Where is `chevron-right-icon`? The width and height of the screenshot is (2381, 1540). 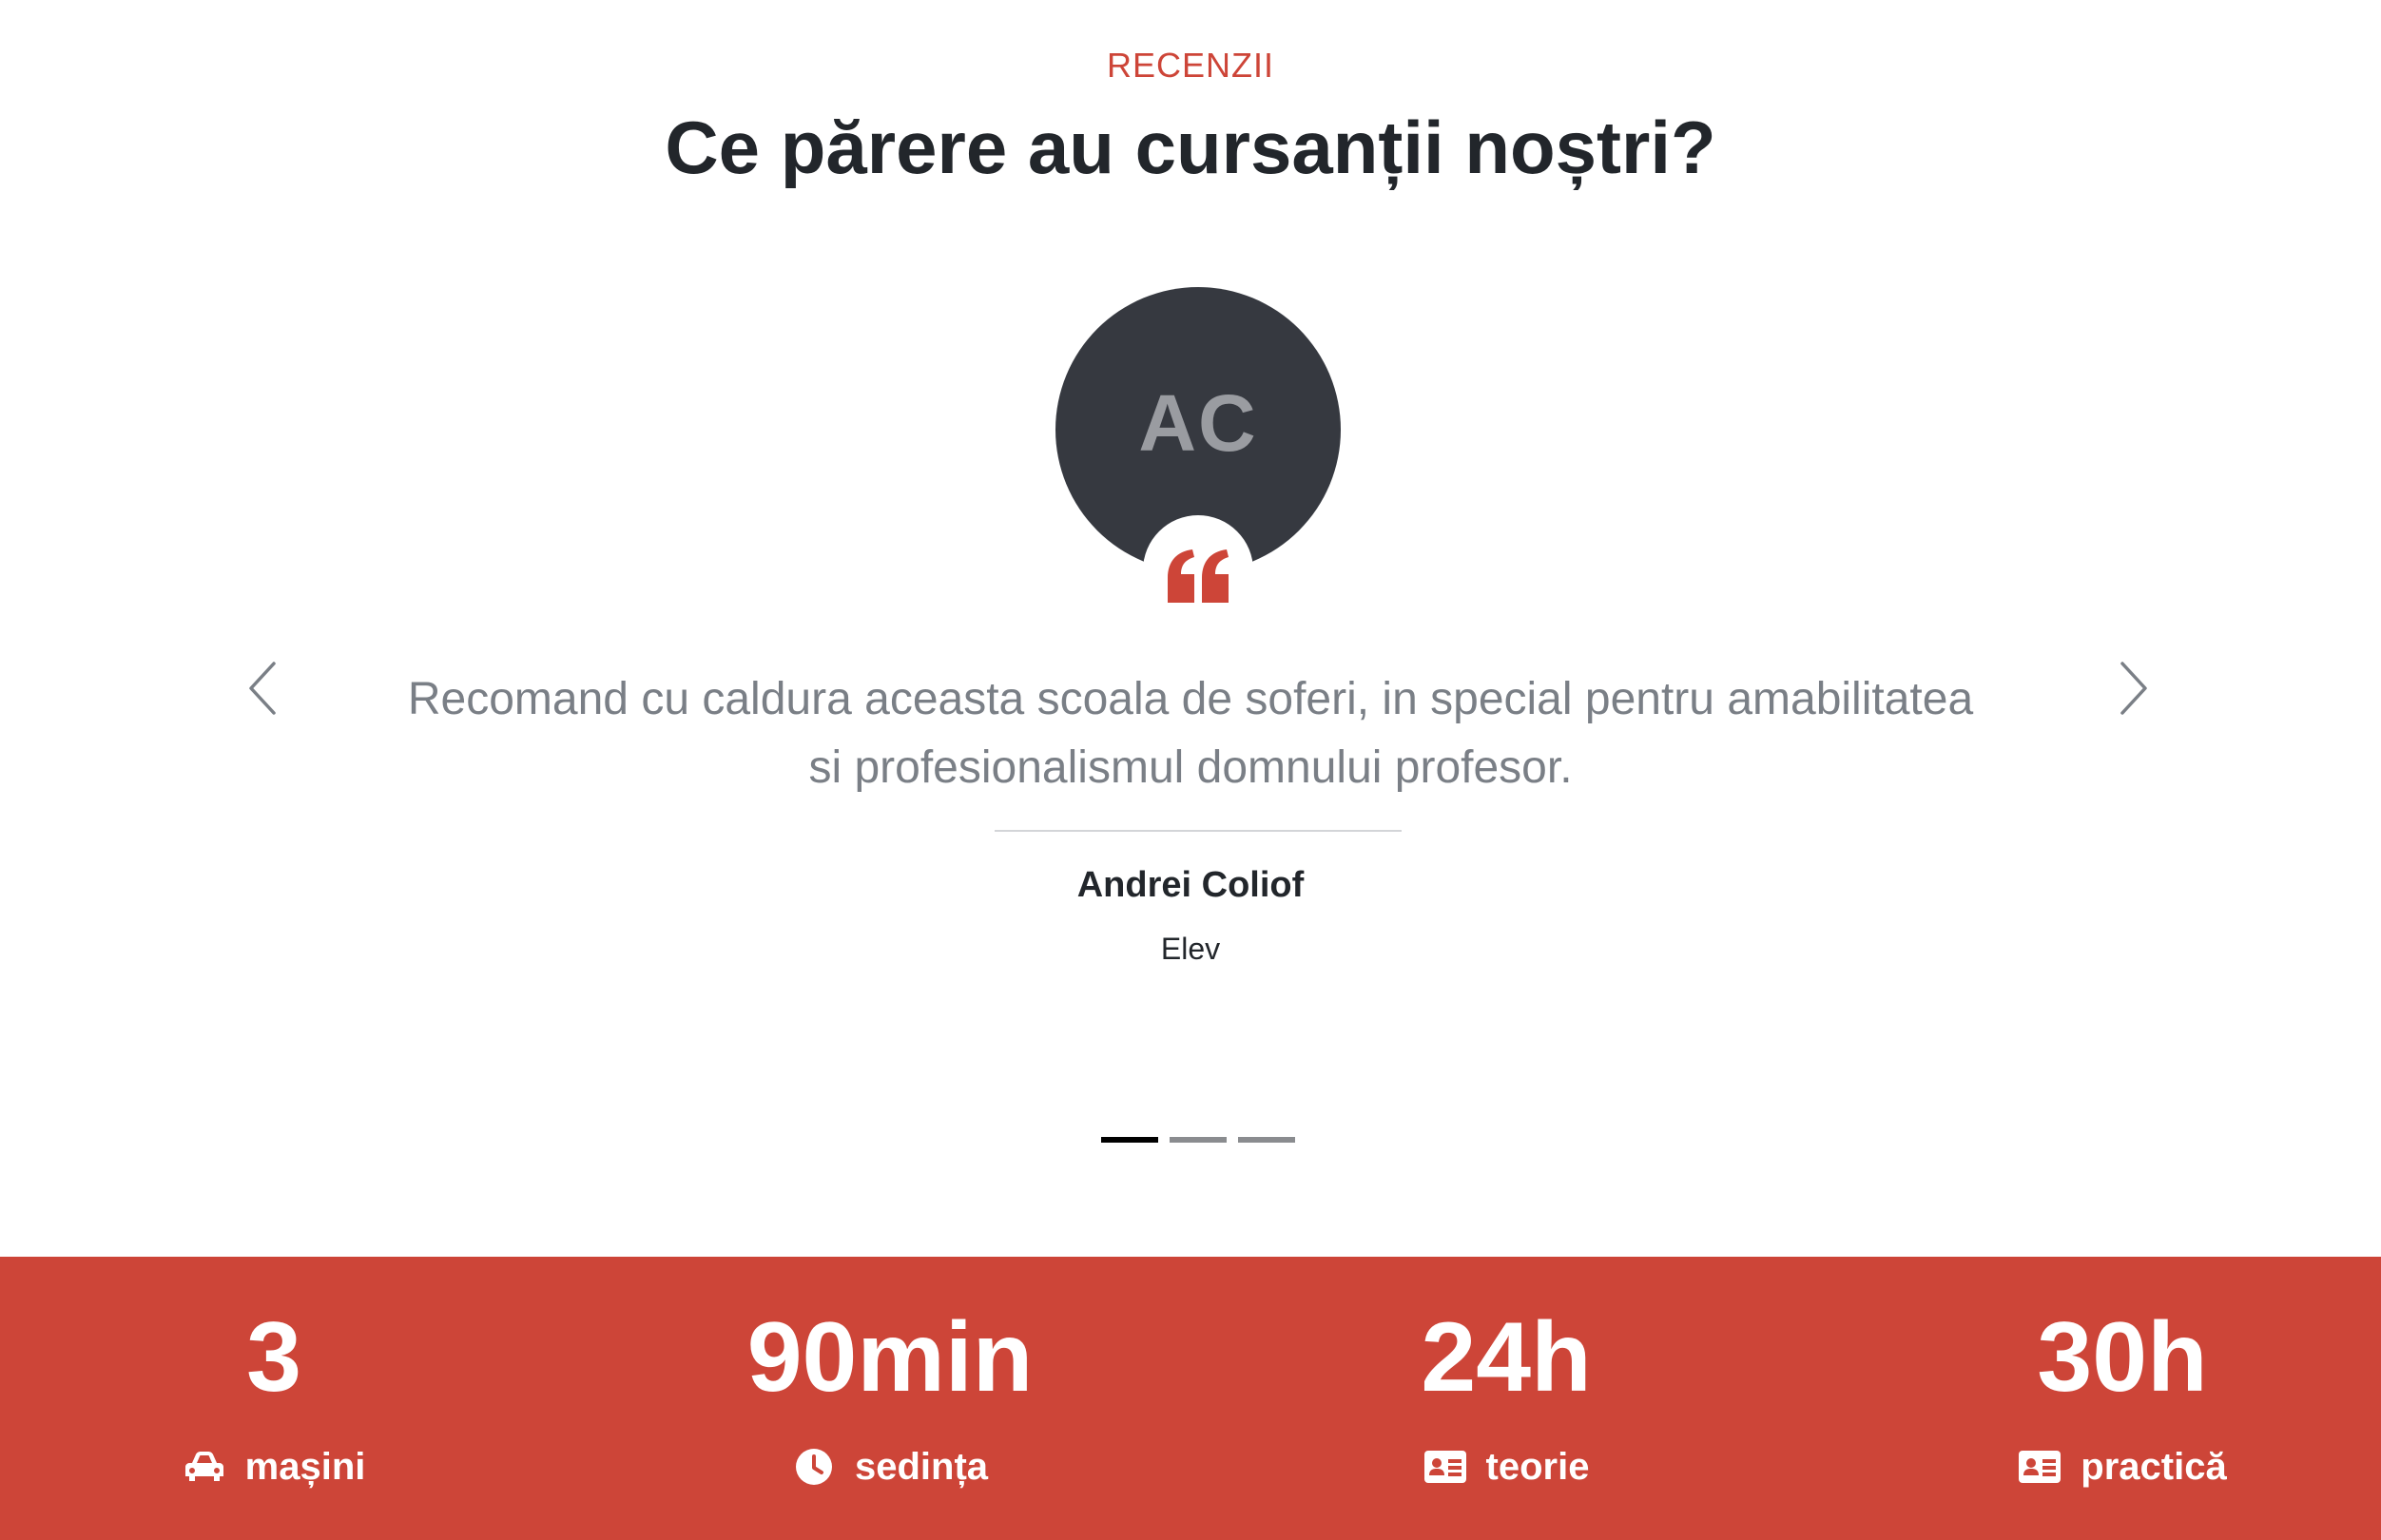
chevron-right-icon is located at coordinates (2133, 688).